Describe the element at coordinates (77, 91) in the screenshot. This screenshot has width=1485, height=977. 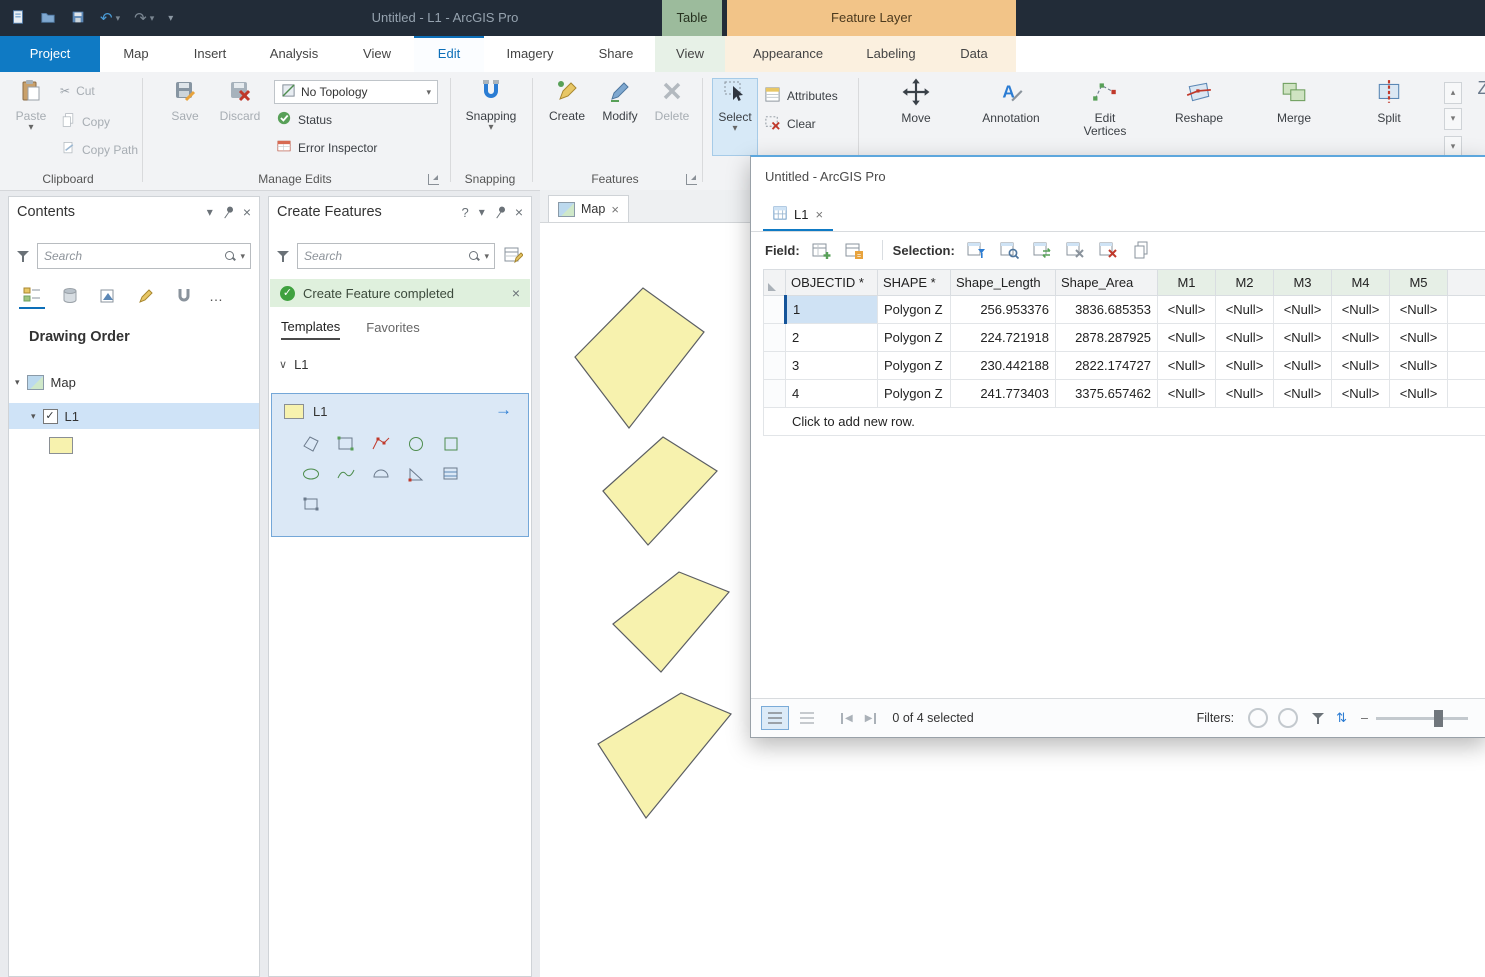
I see `cut-button: ✂ Cut` at that location.